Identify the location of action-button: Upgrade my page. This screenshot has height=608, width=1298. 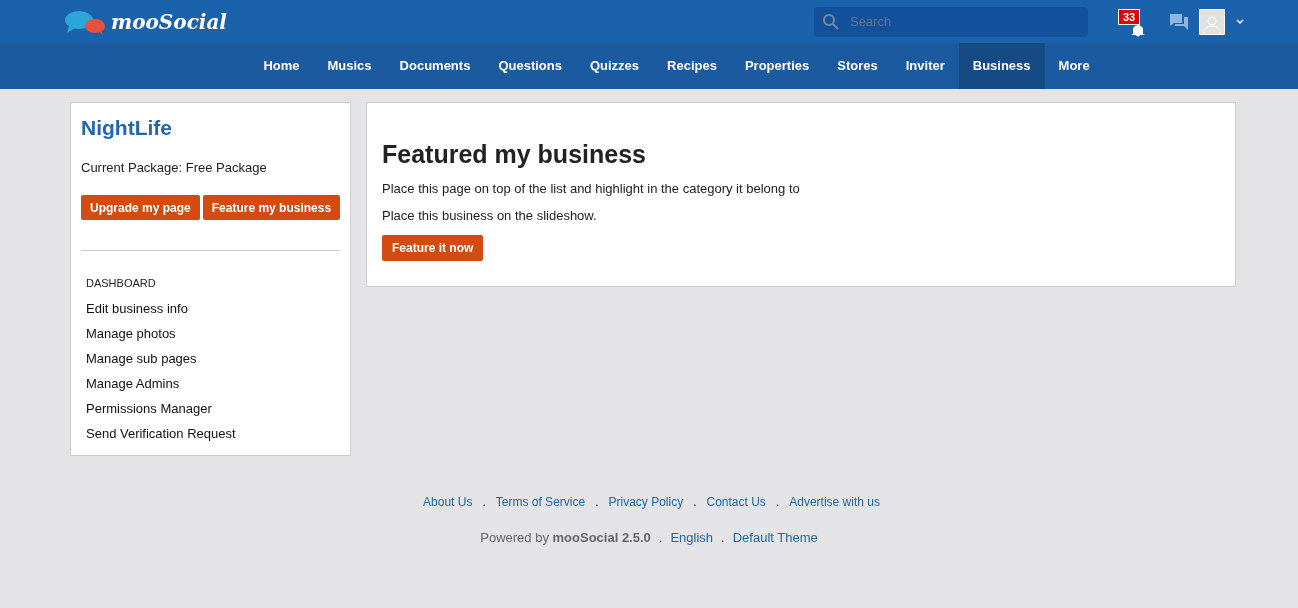
(140, 207).